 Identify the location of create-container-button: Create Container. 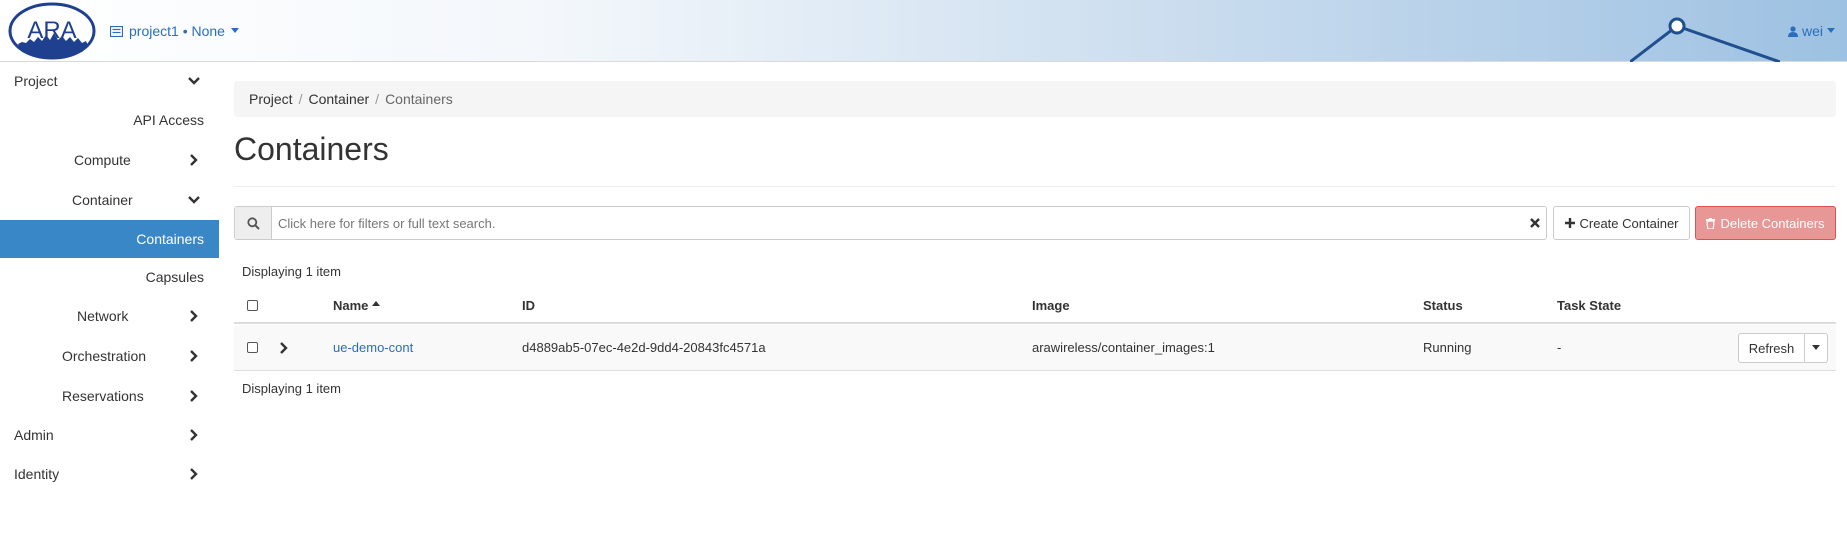
(1621, 223).